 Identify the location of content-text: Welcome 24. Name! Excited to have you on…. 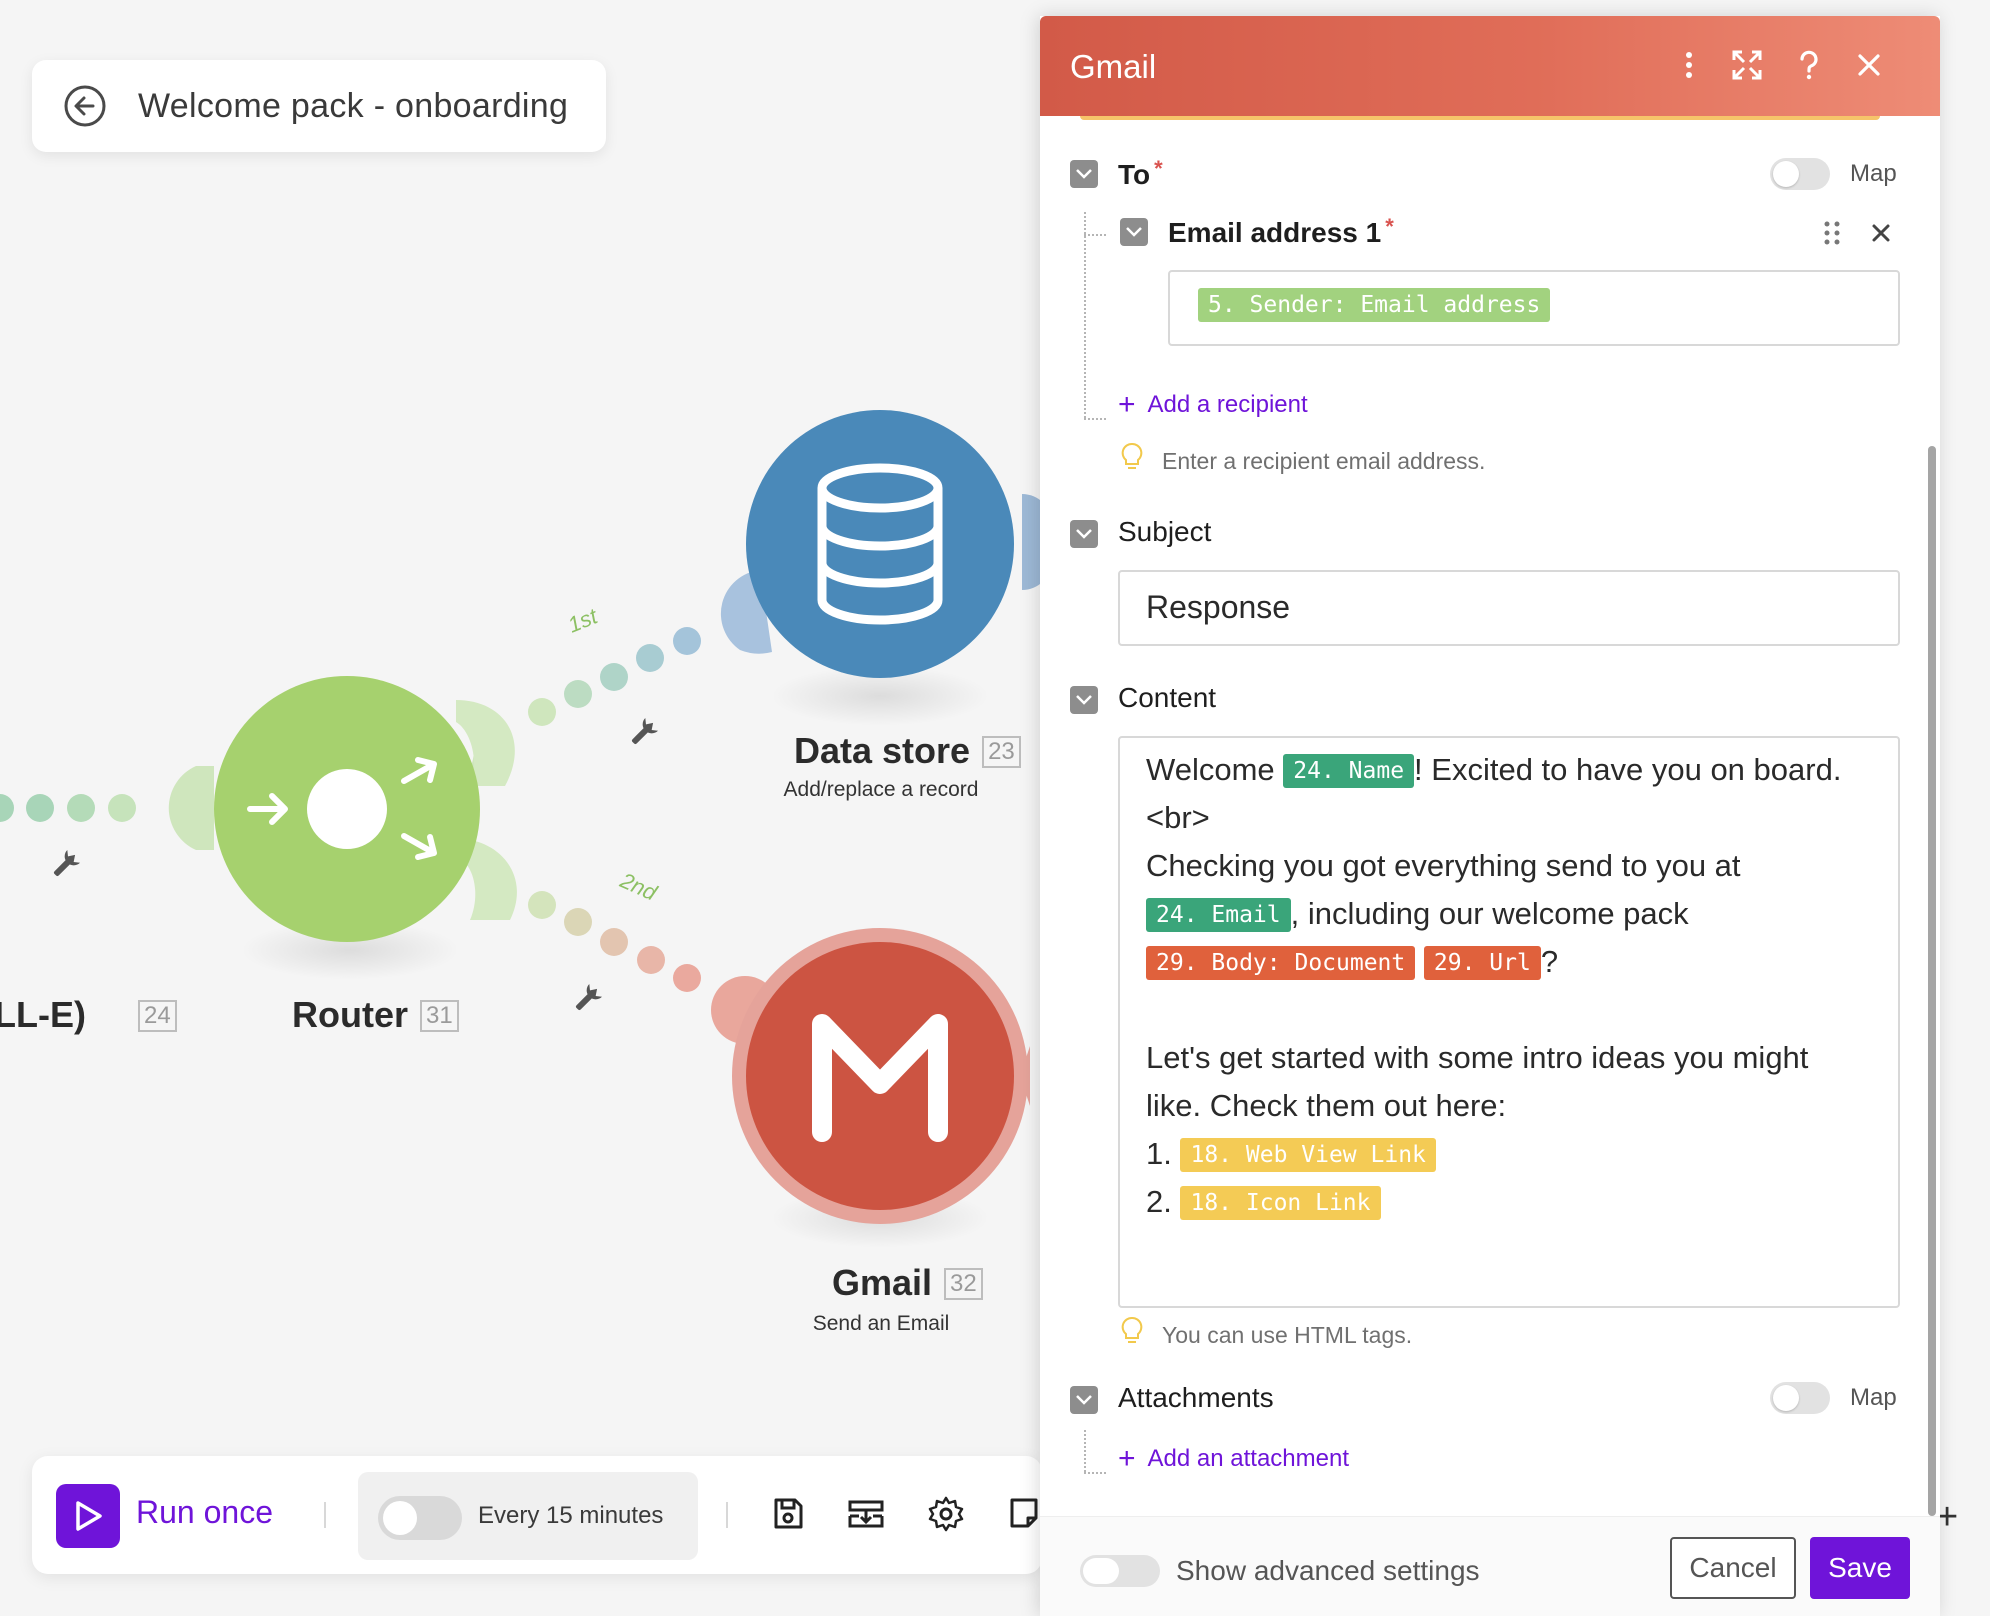
(1494, 986).